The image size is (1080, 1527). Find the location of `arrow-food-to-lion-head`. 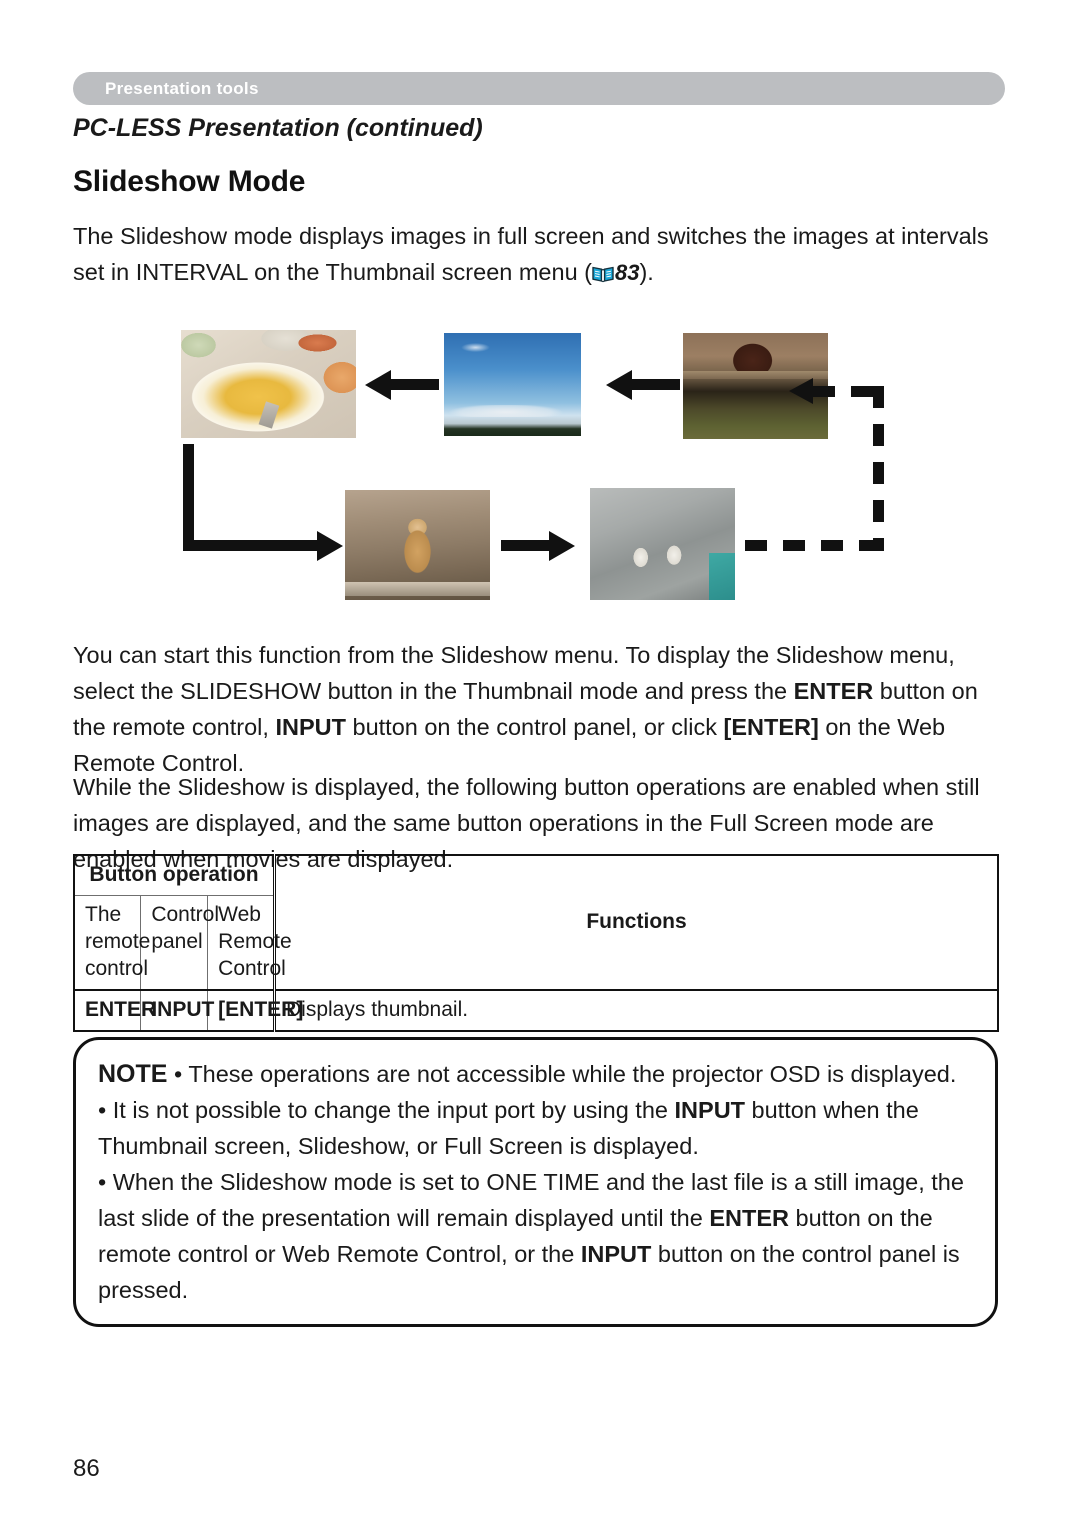

arrow-food-to-lion-head is located at coordinates (330, 546).